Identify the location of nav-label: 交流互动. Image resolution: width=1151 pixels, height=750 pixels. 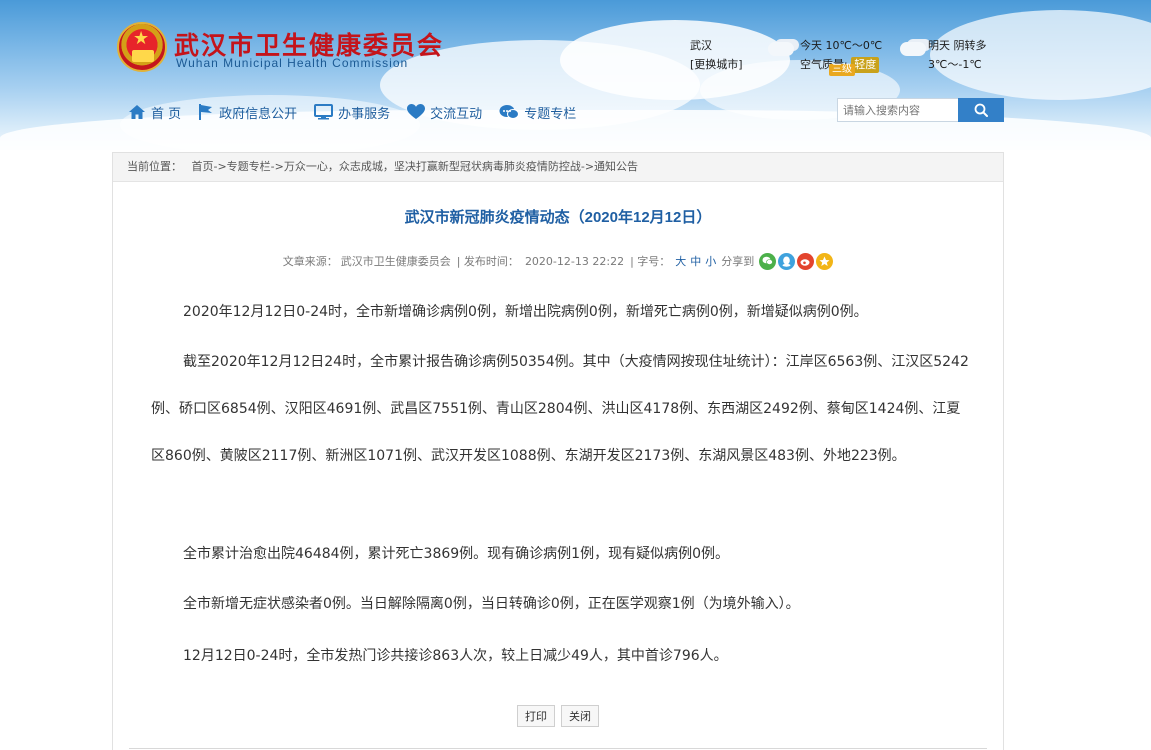
(456, 114).